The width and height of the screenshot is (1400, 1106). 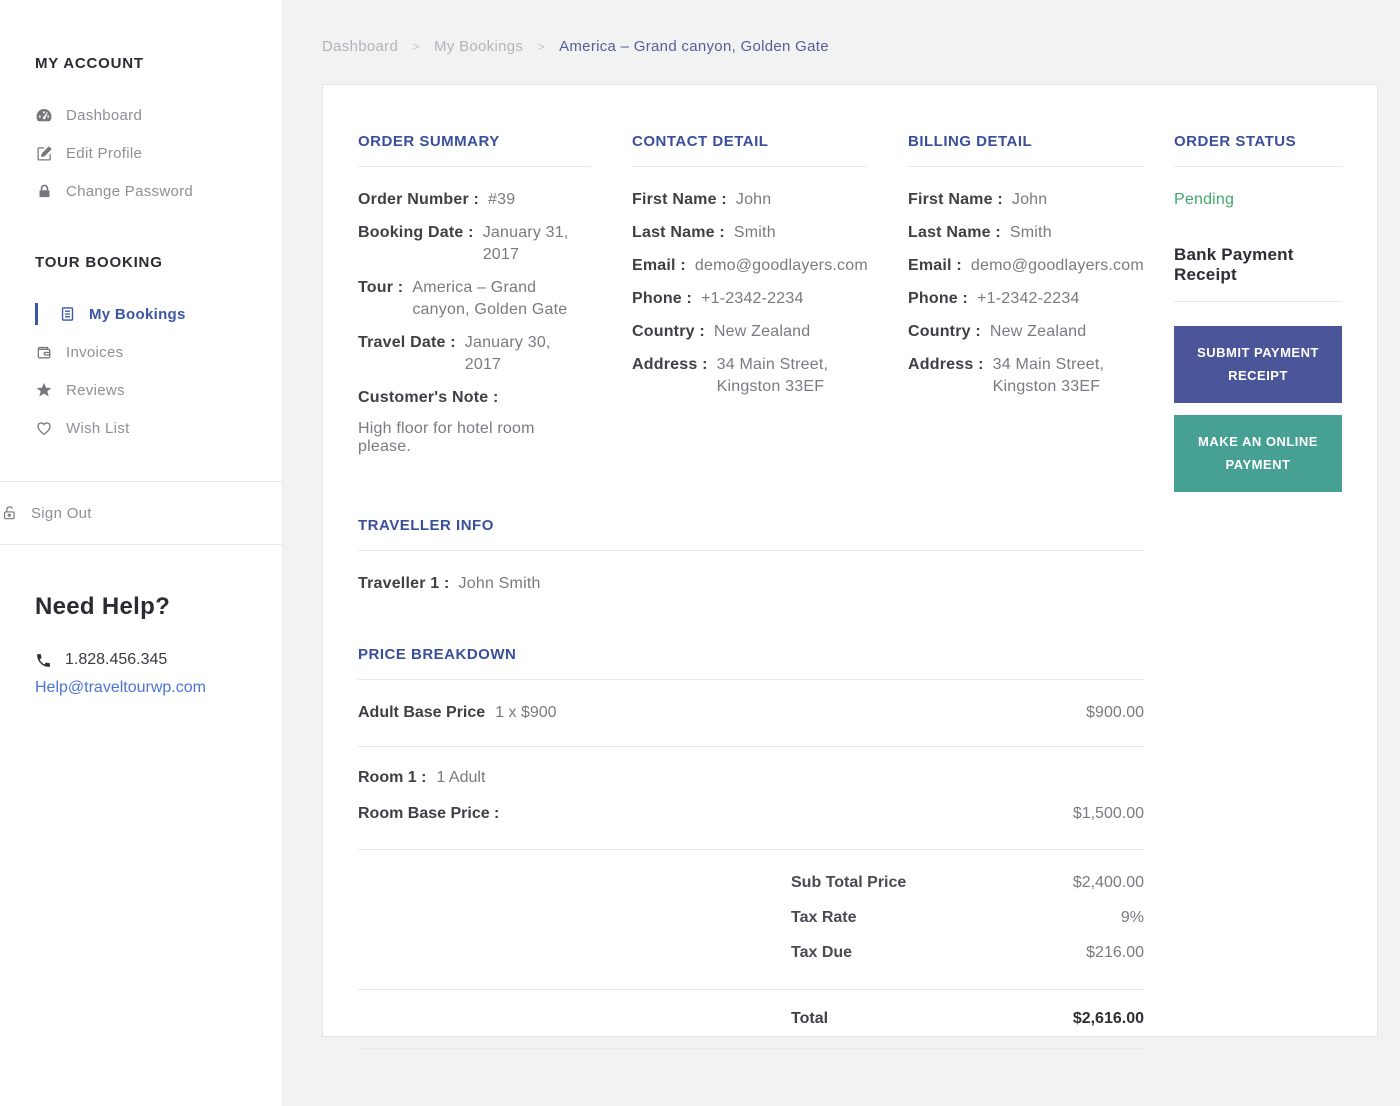 What do you see at coordinates (44, 428) in the screenshot?
I see `heart-icon` at bounding box center [44, 428].